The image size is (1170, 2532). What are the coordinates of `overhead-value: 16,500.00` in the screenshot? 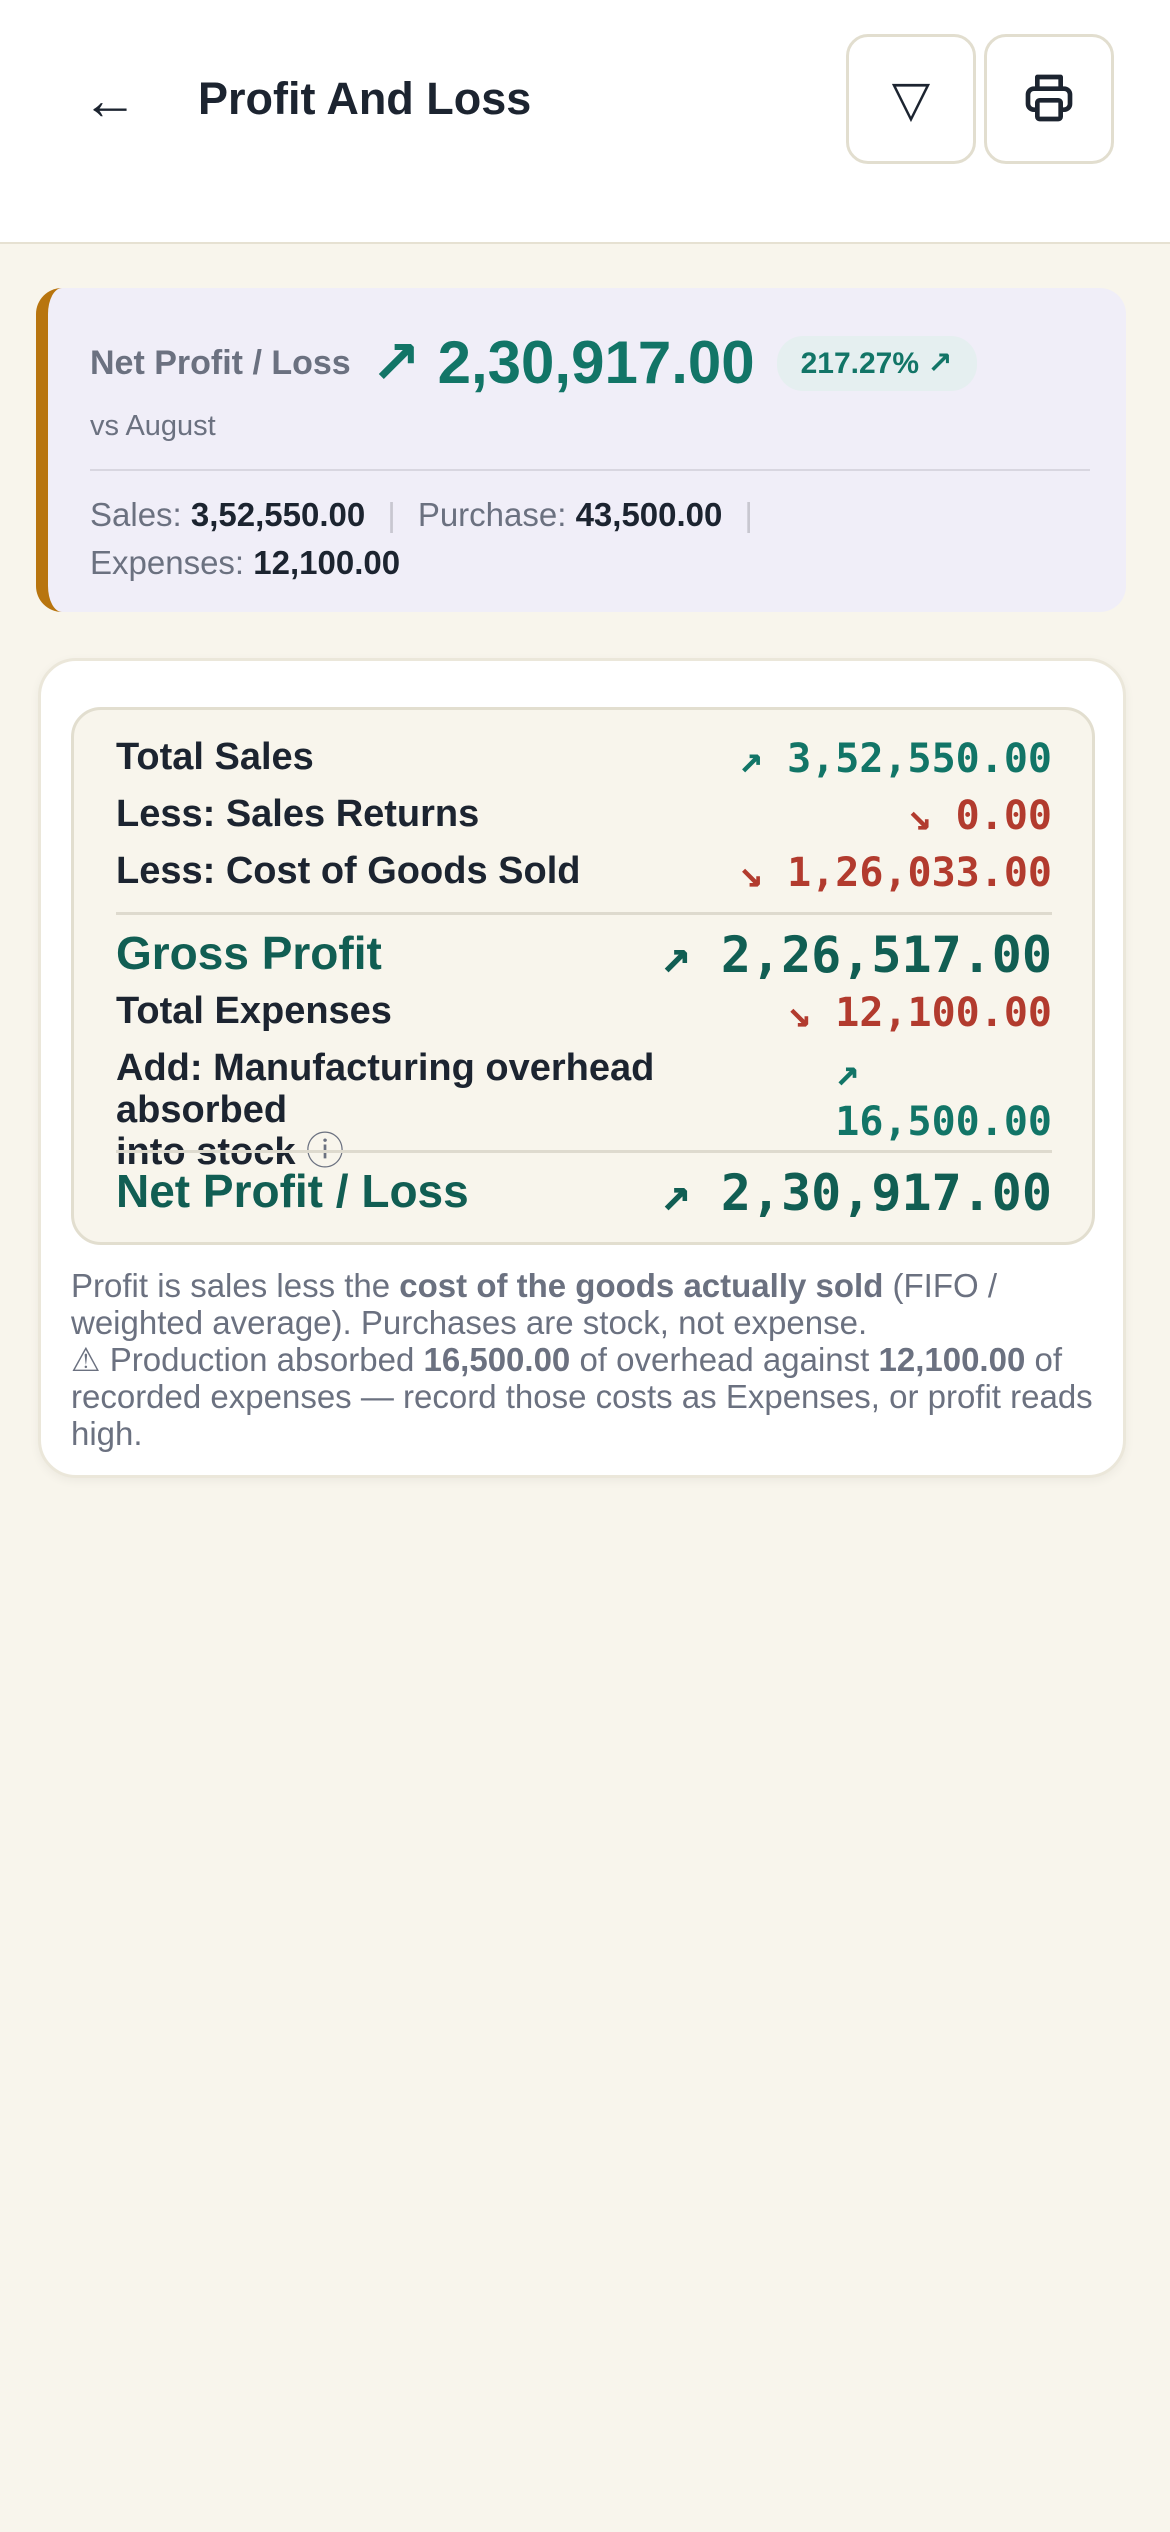 It's located at (943, 1122).